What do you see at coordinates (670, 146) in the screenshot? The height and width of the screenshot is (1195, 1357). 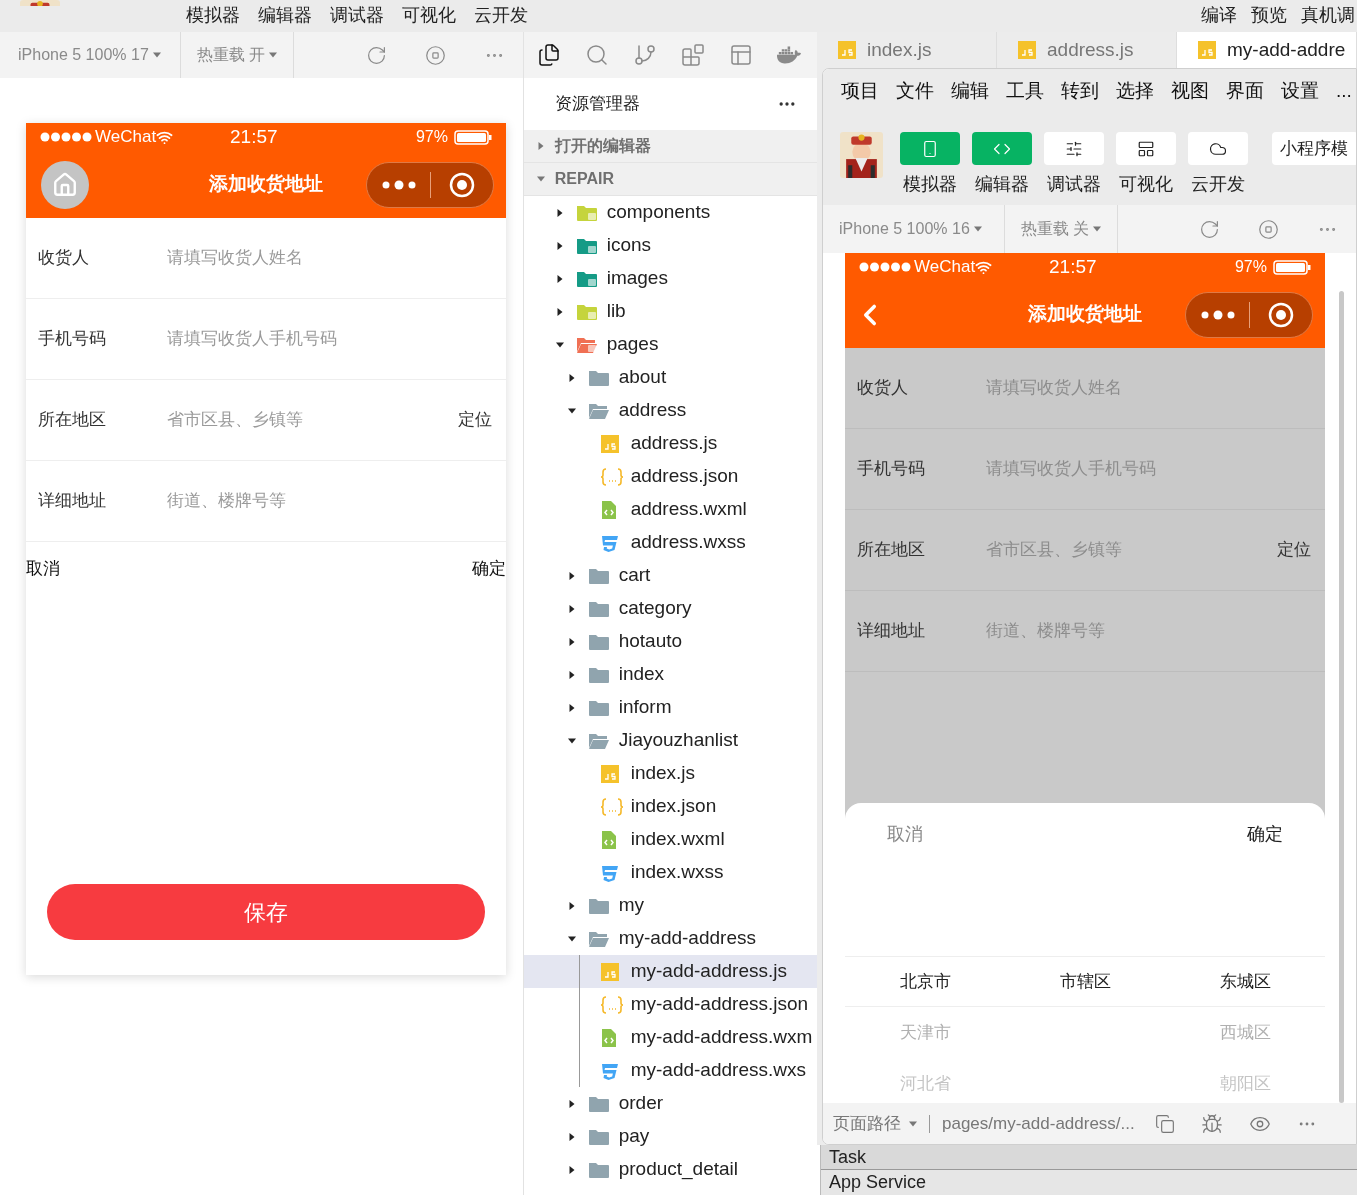 I see `section-header: 打开的编辑器` at bounding box center [670, 146].